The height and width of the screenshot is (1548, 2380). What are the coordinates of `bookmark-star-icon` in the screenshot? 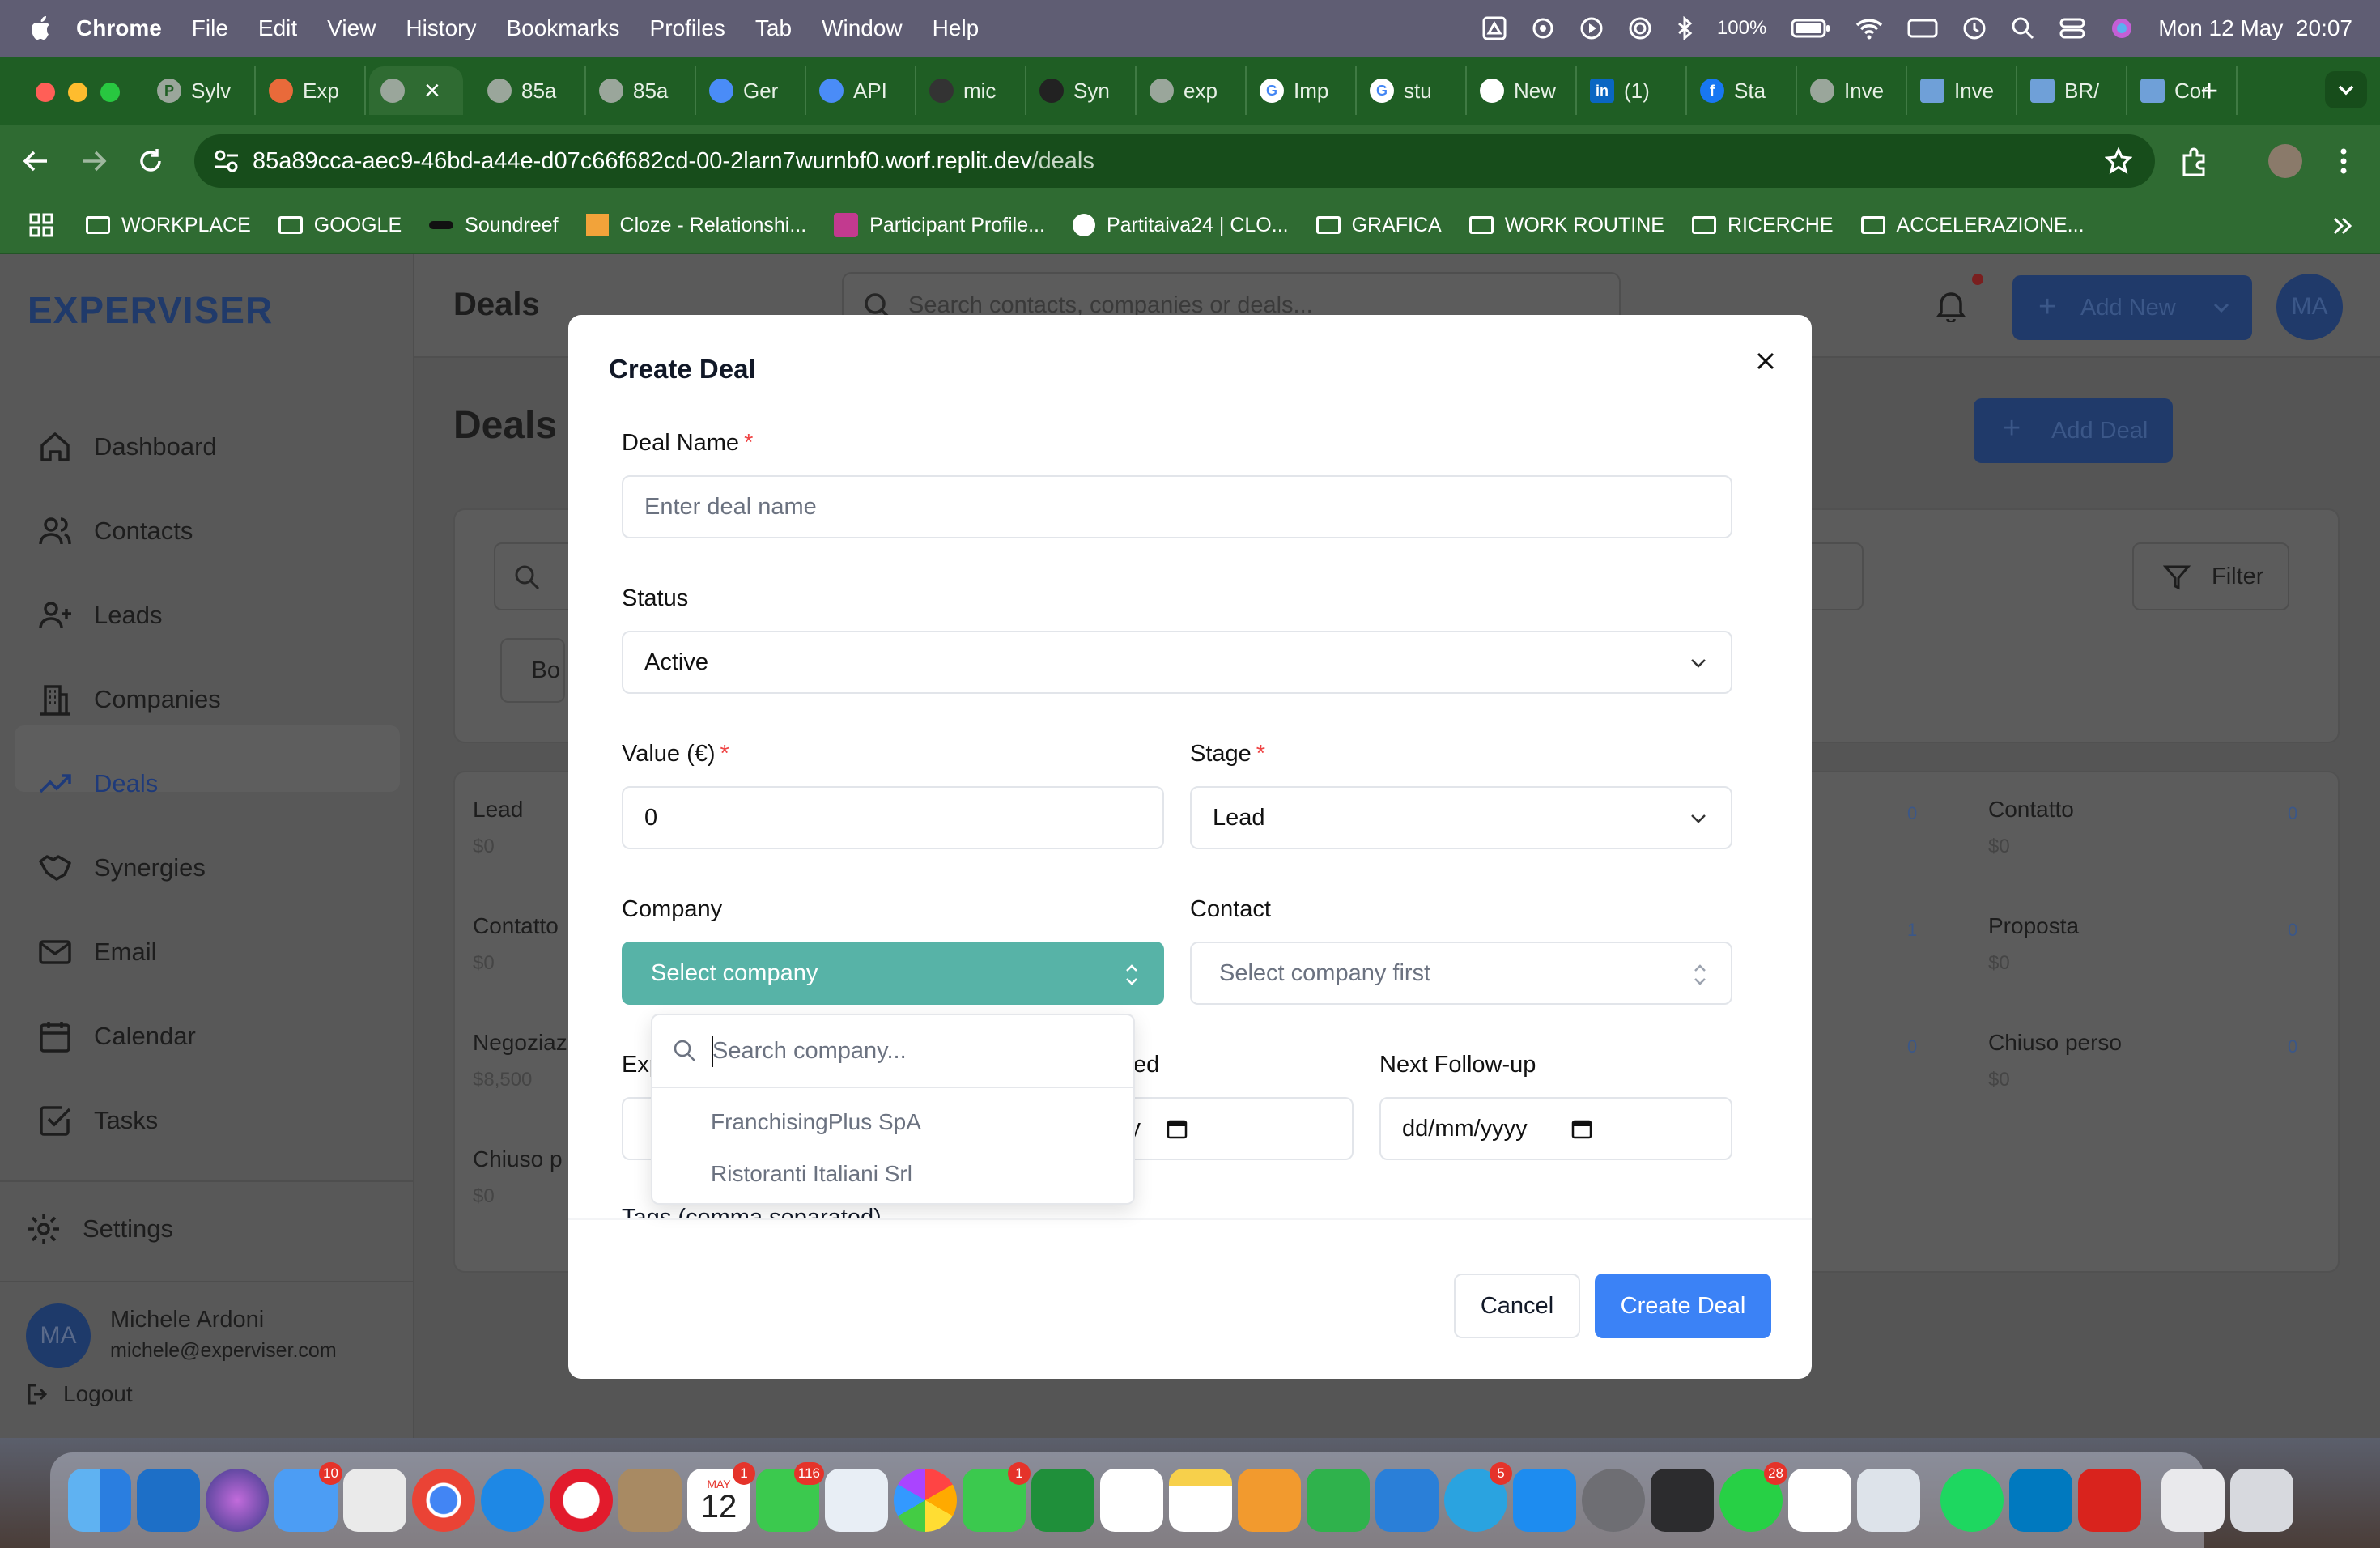 It's located at (2118, 161).